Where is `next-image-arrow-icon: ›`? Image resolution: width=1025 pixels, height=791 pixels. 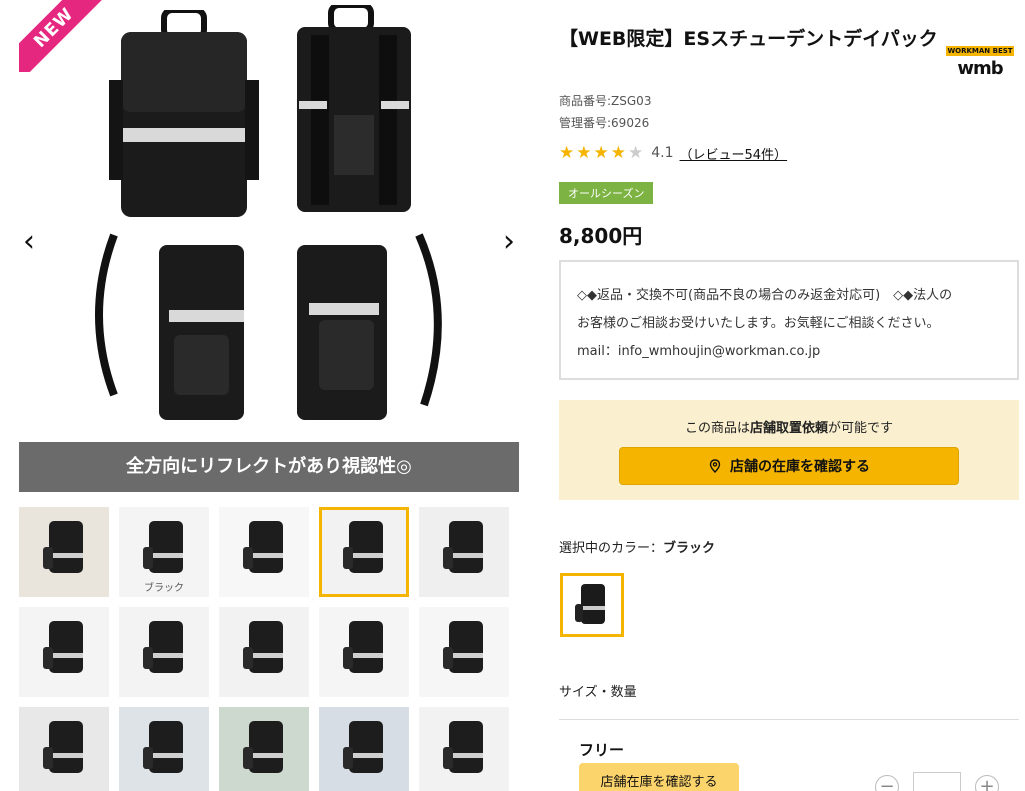
next-image-arrow-icon: › is located at coordinates (508, 242).